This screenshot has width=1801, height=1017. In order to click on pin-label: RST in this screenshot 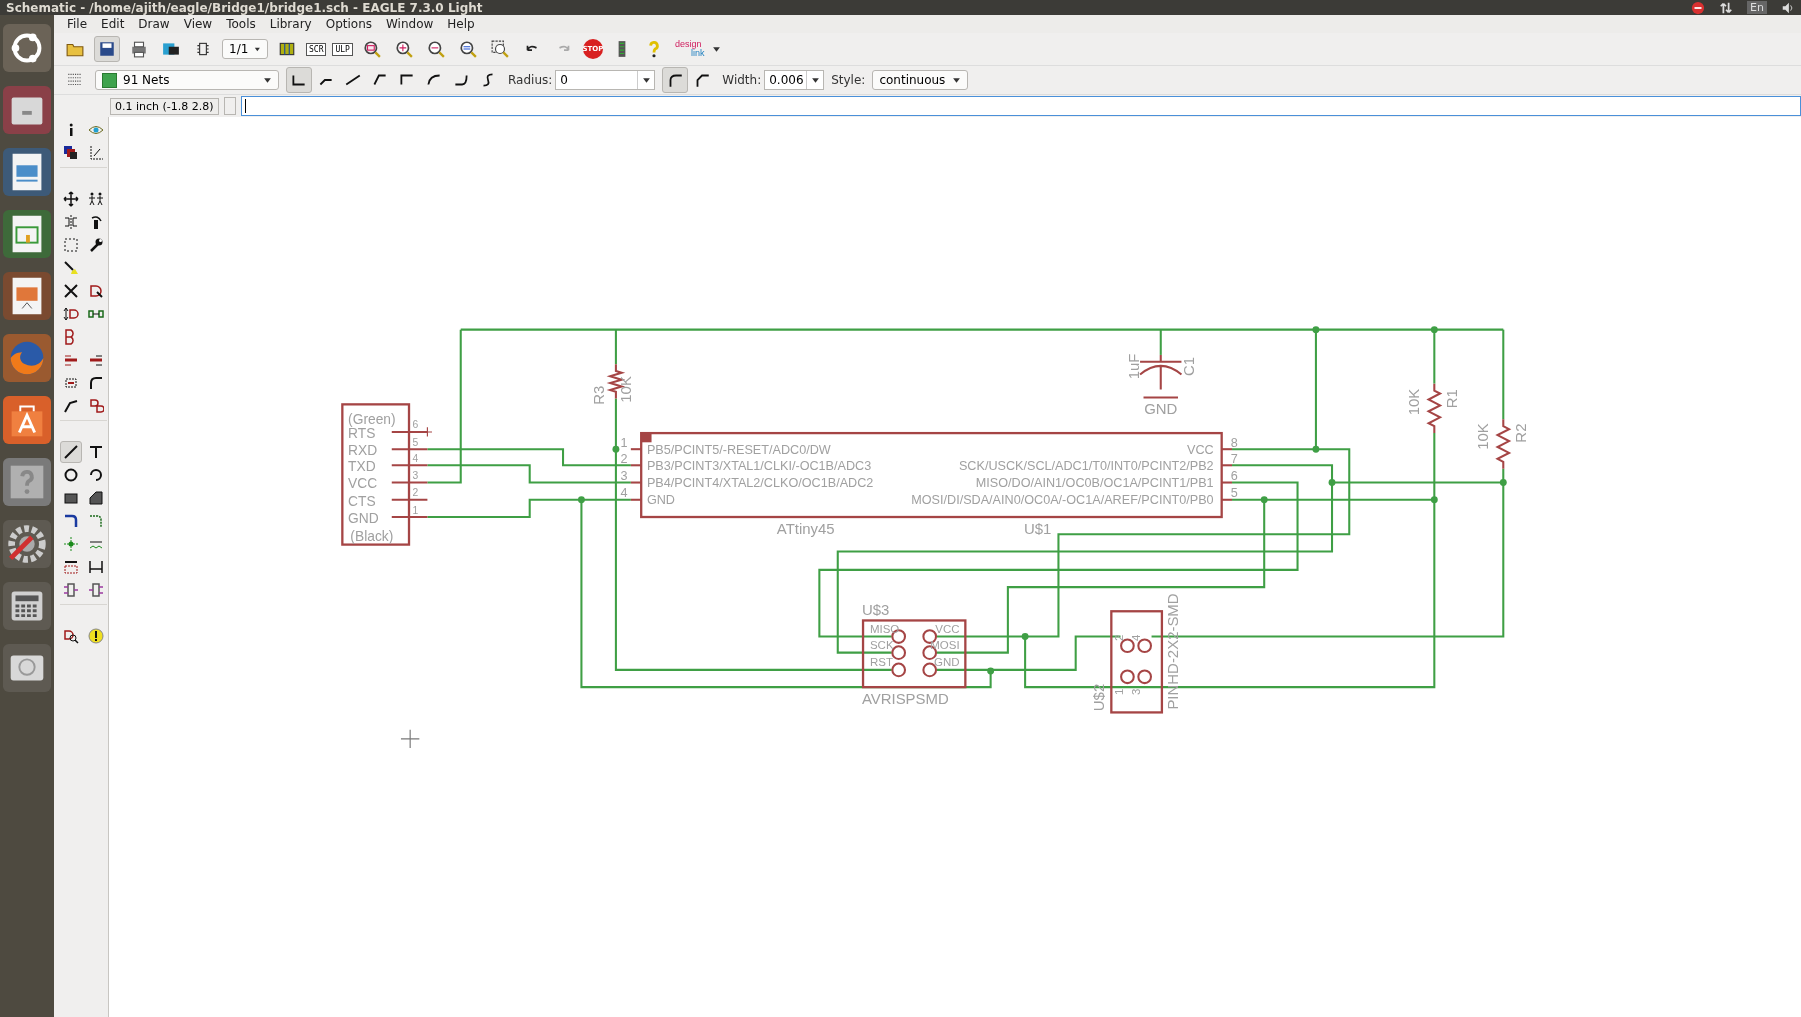, I will do `click(881, 662)`.